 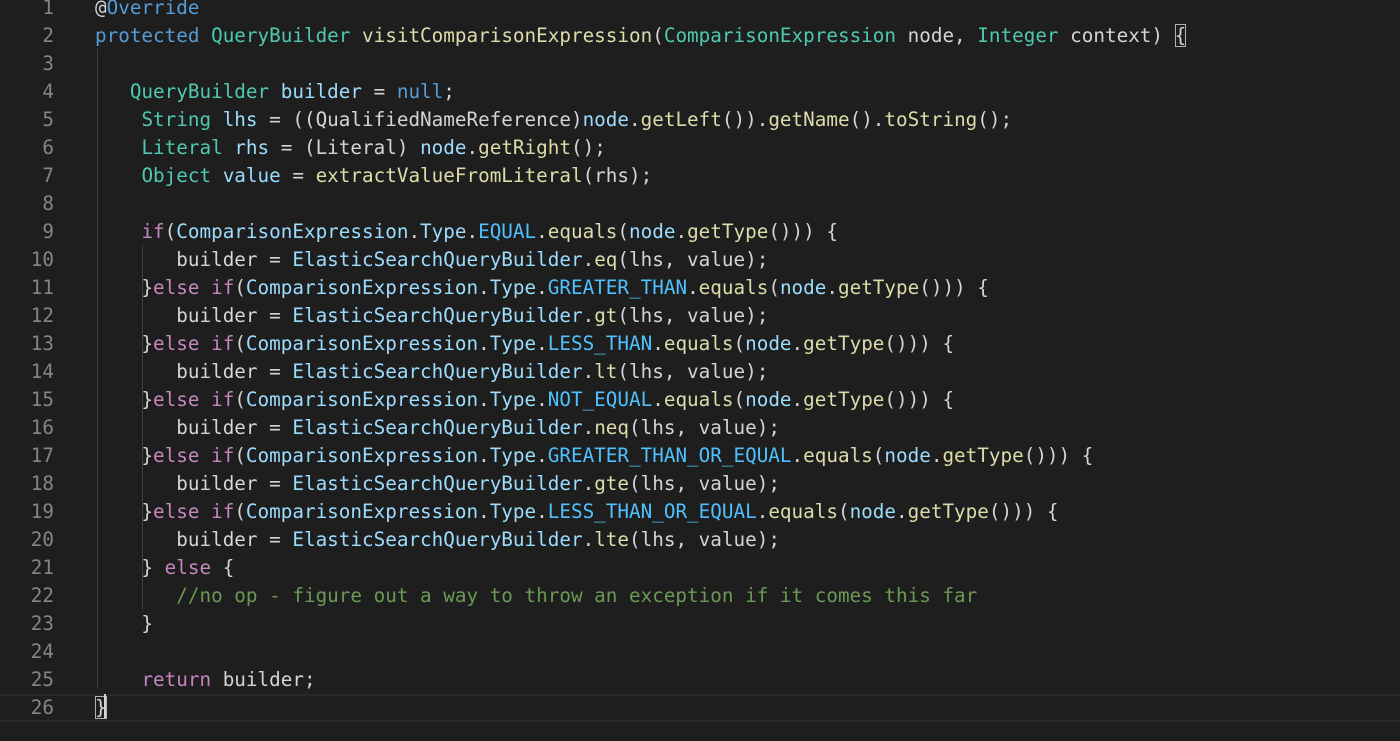 What do you see at coordinates (937, 35) in the screenshot?
I see `code-token: node,` at bounding box center [937, 35].